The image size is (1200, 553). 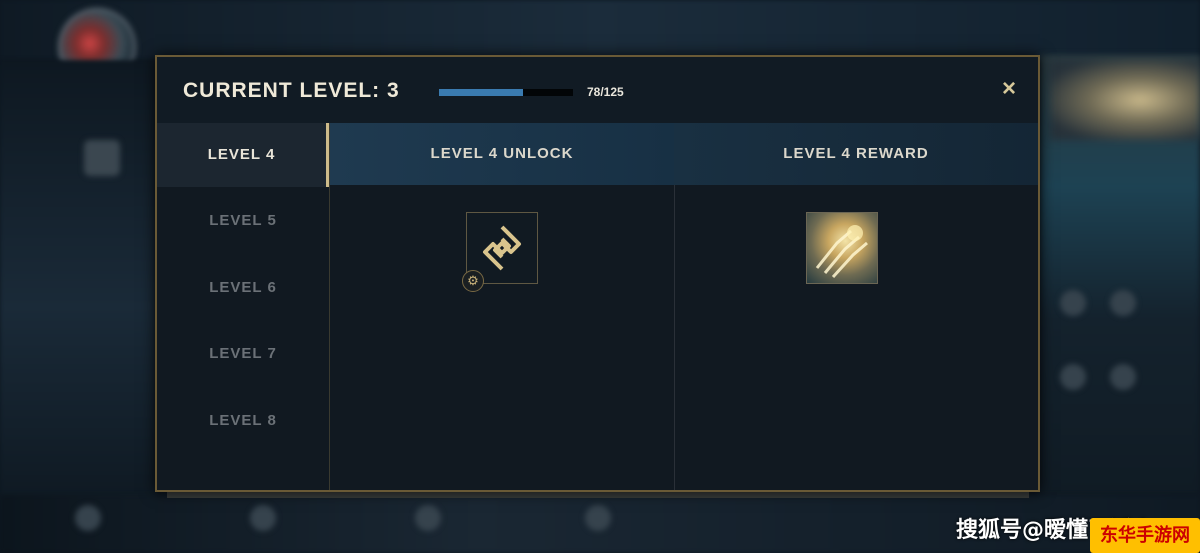 I want to click on level-tab-7: LEVEL 7, so click(x=243, y=354).